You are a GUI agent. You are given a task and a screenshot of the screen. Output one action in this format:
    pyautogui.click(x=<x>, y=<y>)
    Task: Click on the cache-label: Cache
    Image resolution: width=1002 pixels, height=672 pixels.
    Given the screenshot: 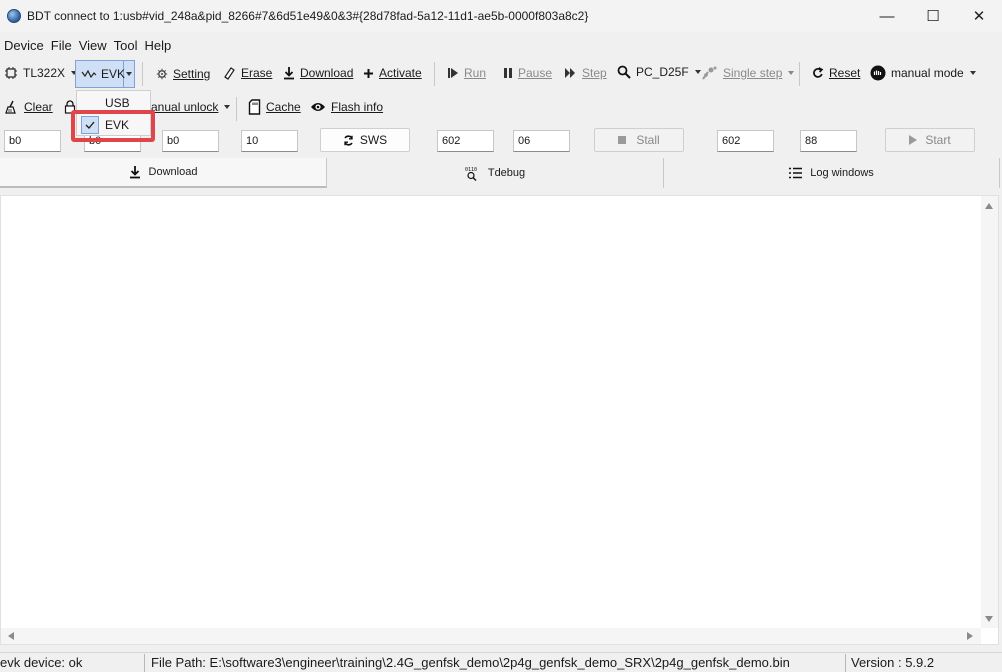 What is the action you would take?
    pyautogui.click(x=283, y=107)
    